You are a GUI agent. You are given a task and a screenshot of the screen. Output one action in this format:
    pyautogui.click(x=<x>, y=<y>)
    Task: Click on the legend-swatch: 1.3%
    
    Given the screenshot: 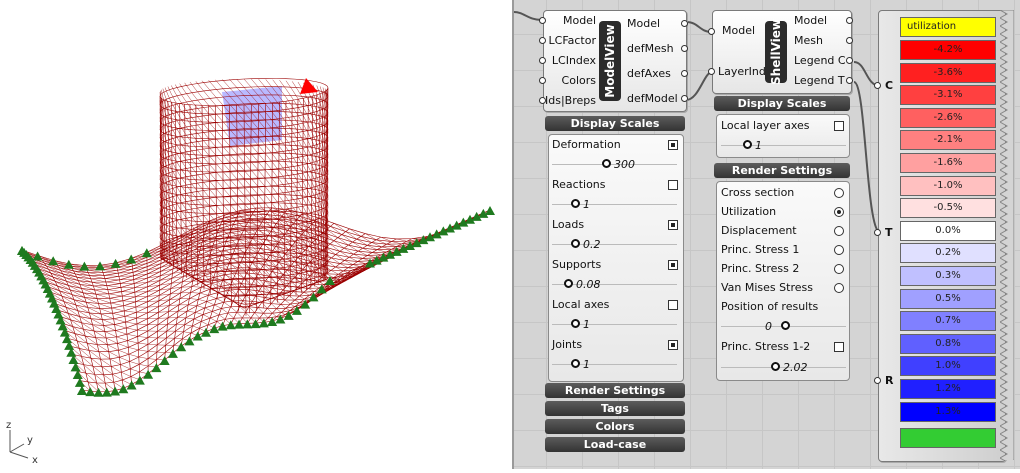 What is the action you would take?
    pyautogui.click(x=948, y=411)
    